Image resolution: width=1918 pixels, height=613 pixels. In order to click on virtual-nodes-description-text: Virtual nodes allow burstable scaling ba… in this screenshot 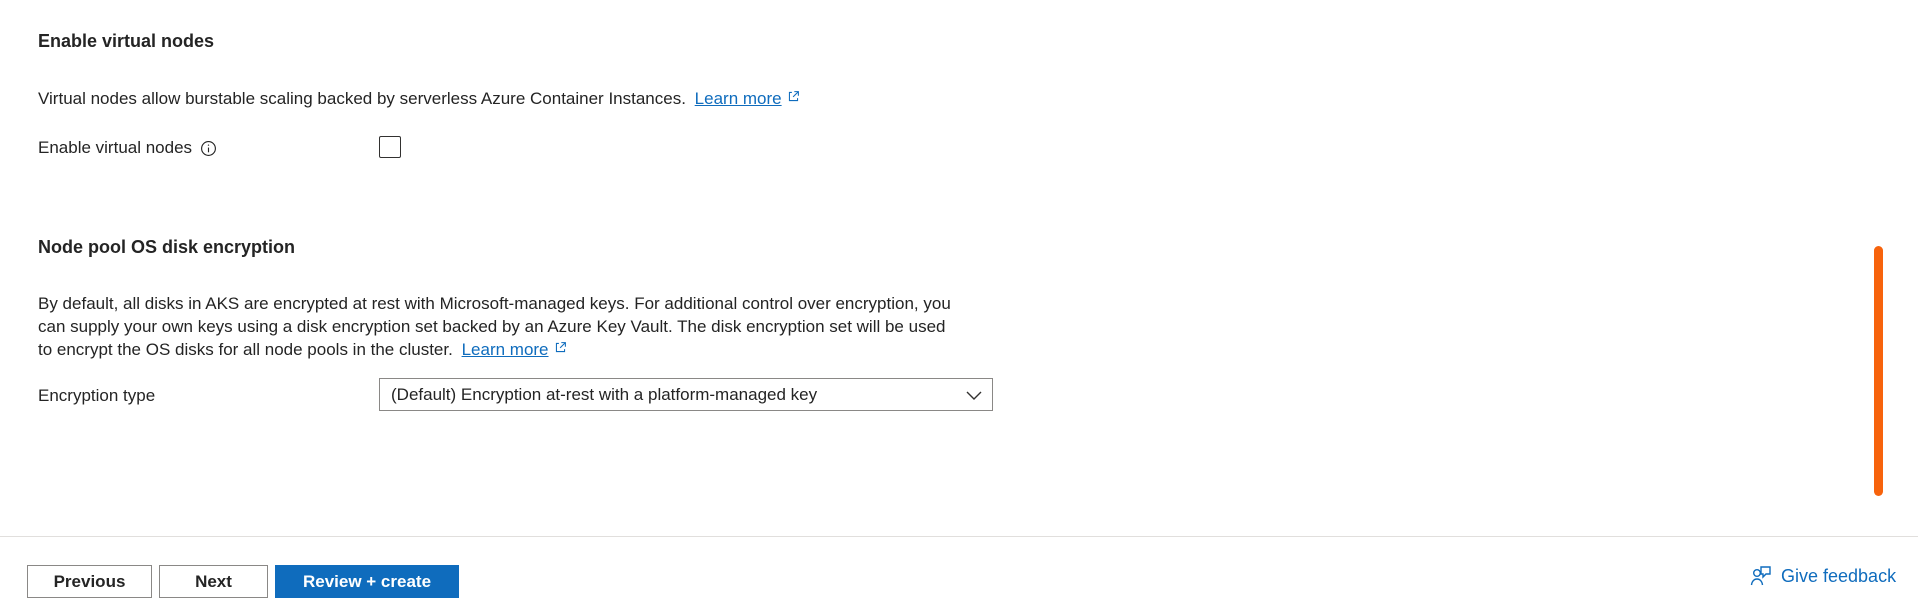, I will do `click(362, 98)`.